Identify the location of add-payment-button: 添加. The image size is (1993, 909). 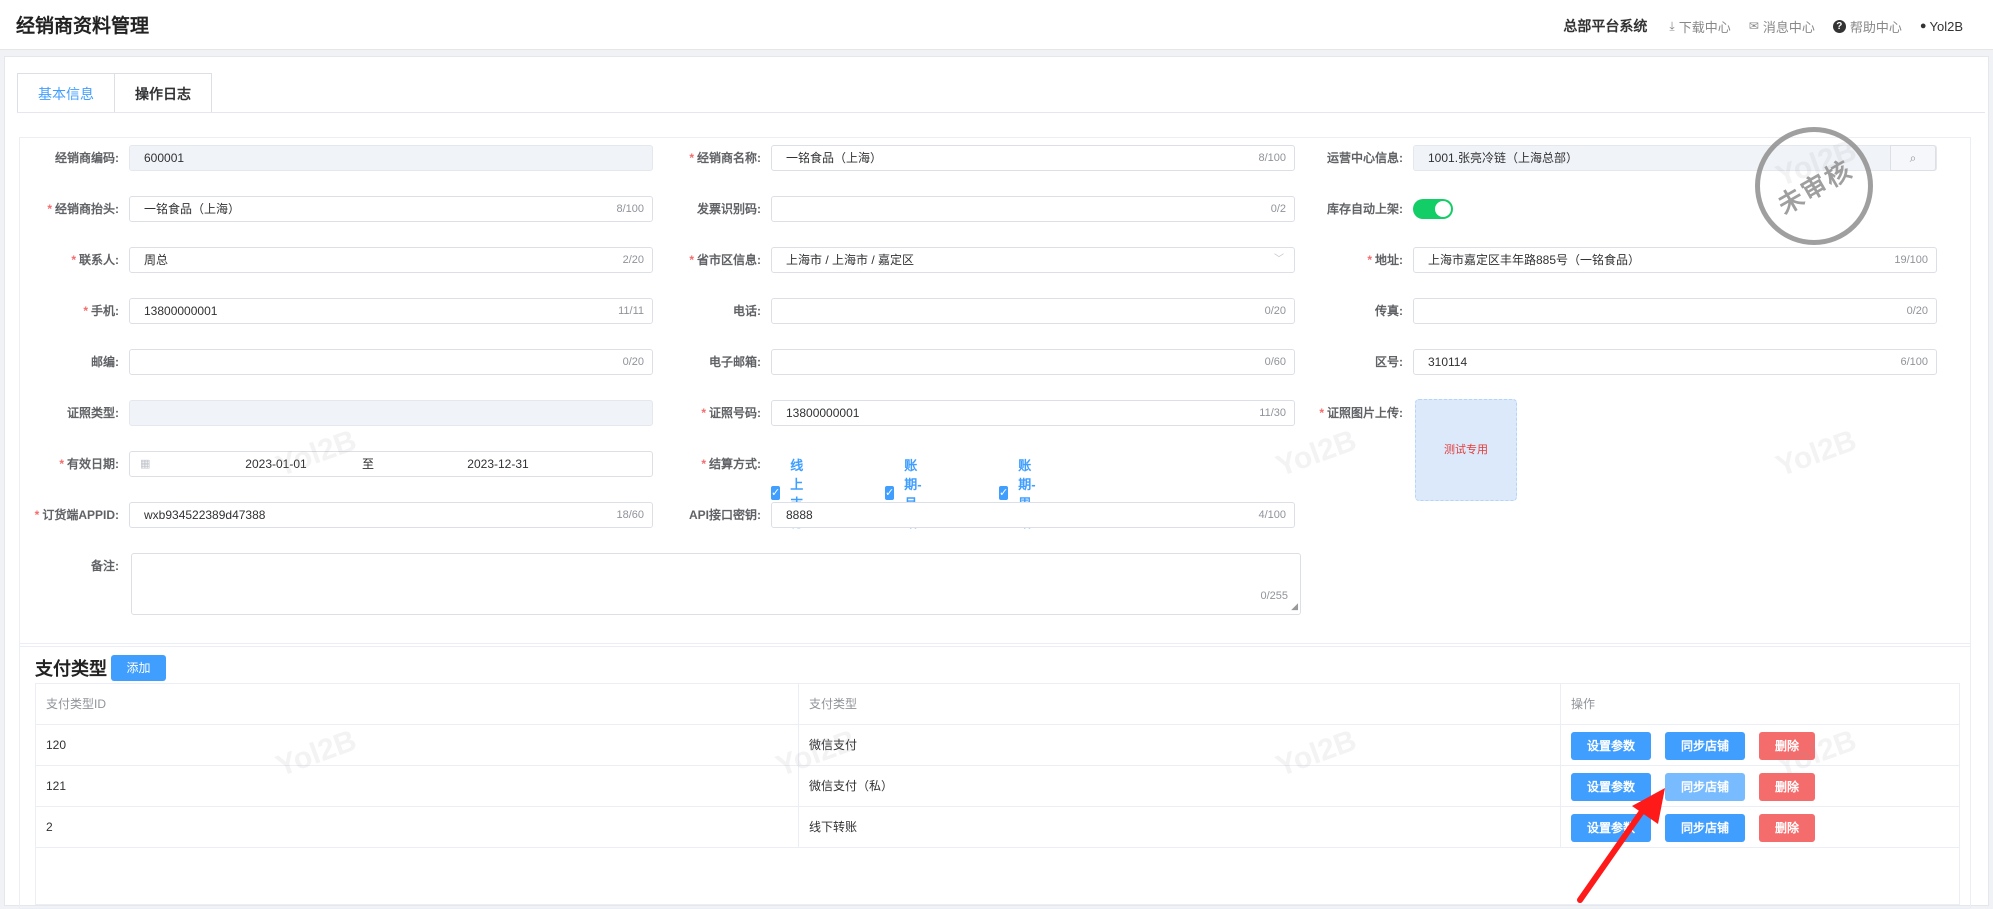
(138, 668).